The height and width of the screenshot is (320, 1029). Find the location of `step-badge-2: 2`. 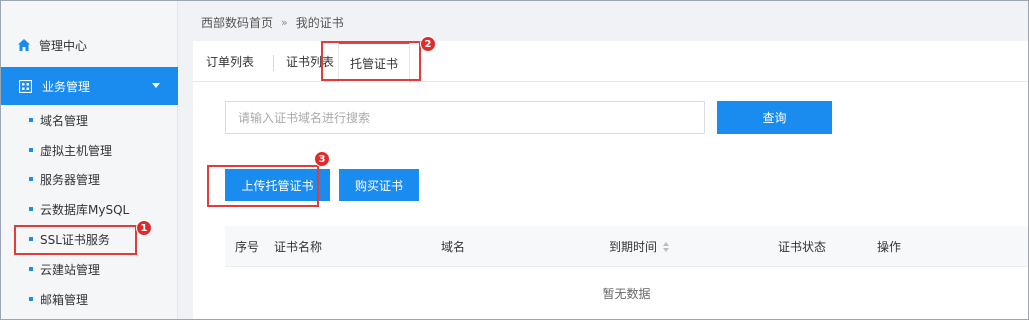

step-badge-2: 2 is located at coordinates (428, 44).